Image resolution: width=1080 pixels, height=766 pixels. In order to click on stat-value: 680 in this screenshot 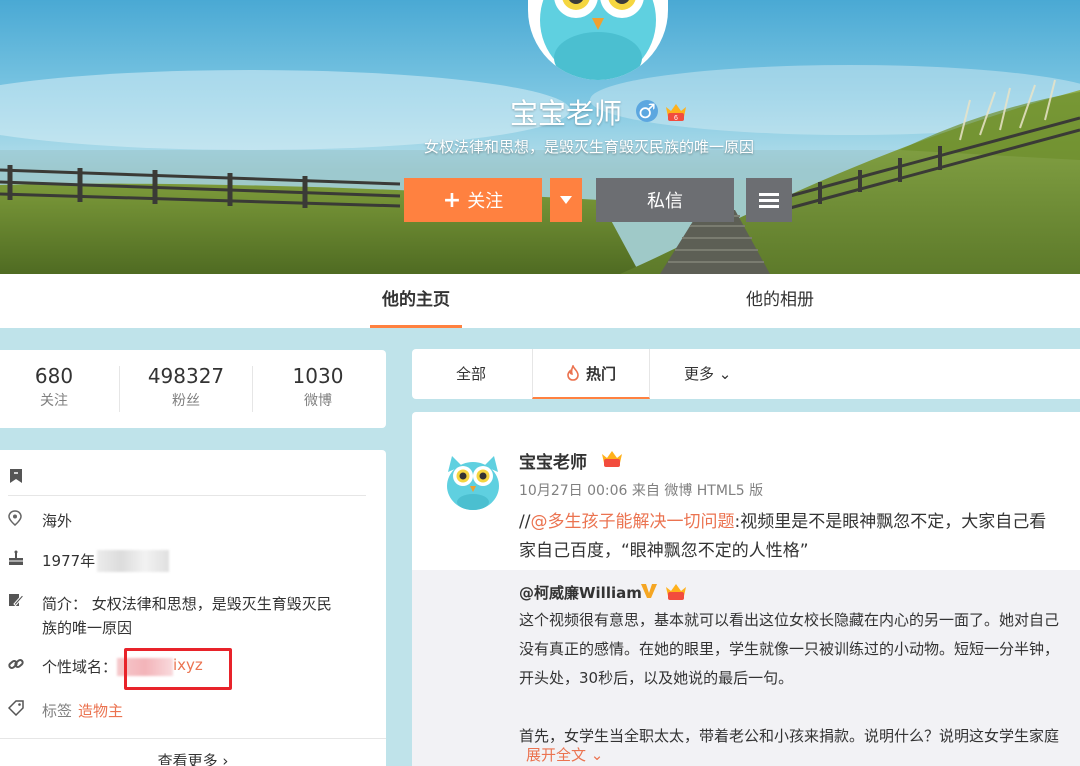, I will do `click(54, 376)`.